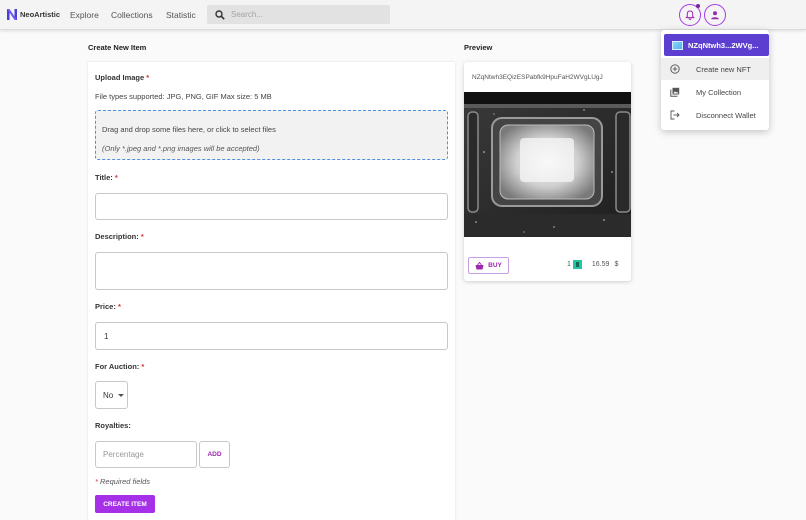  Describe the element at coordinates (495, 265) in the screenshot. I see `buy-label: BUY` at that location.